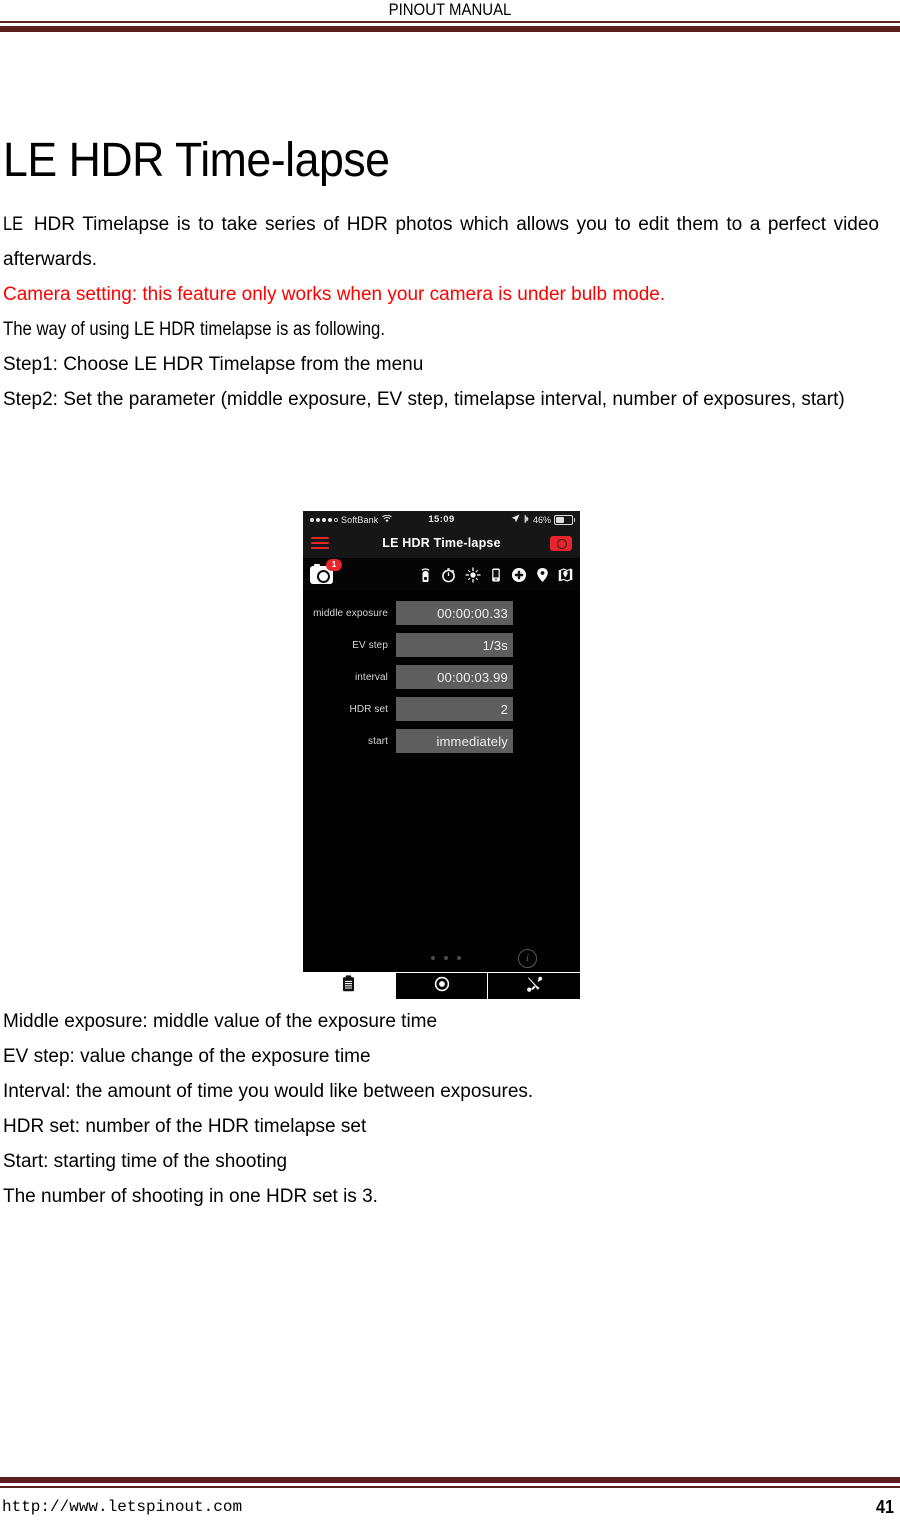  Describe the element at coordinates (450, 1480) in the screenshot. I see `footer-rule-thick` at that location.